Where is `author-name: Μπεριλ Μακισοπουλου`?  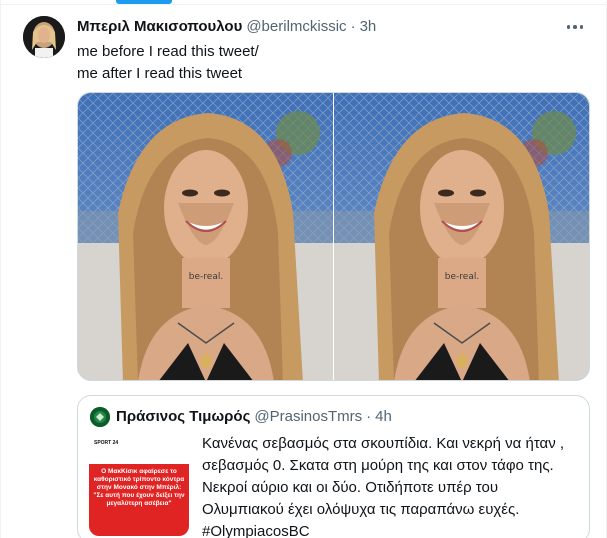 author-name: Μπεριλ Μακισοπουλου is located at coordinates (159, 26).